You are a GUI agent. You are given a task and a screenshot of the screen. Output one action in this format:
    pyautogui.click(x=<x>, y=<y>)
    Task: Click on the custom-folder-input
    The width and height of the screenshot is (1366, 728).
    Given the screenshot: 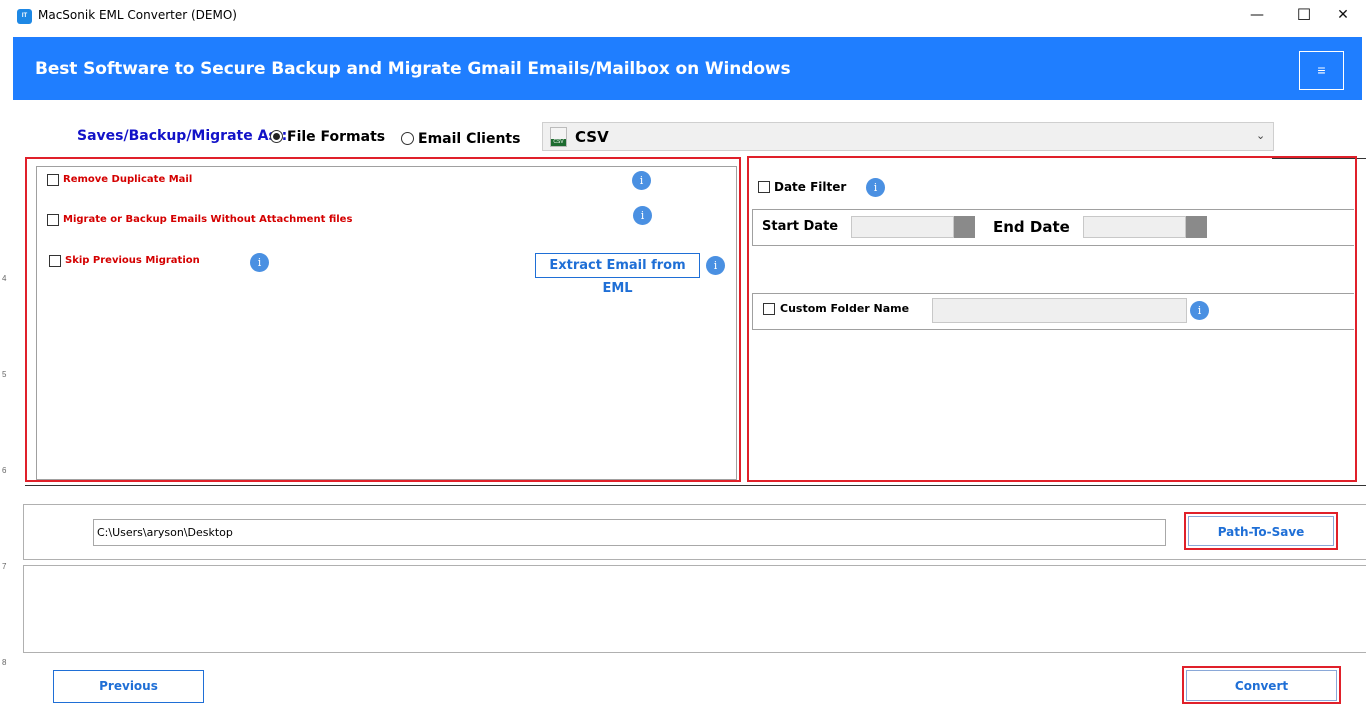 What is the action you would take?
    pyautogui.click(x=1059, y=310)
    